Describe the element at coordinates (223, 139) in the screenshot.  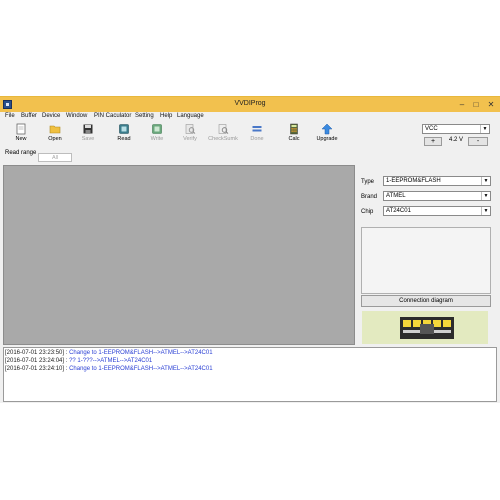
I see `checksum-label: CheckSumk` at that location.